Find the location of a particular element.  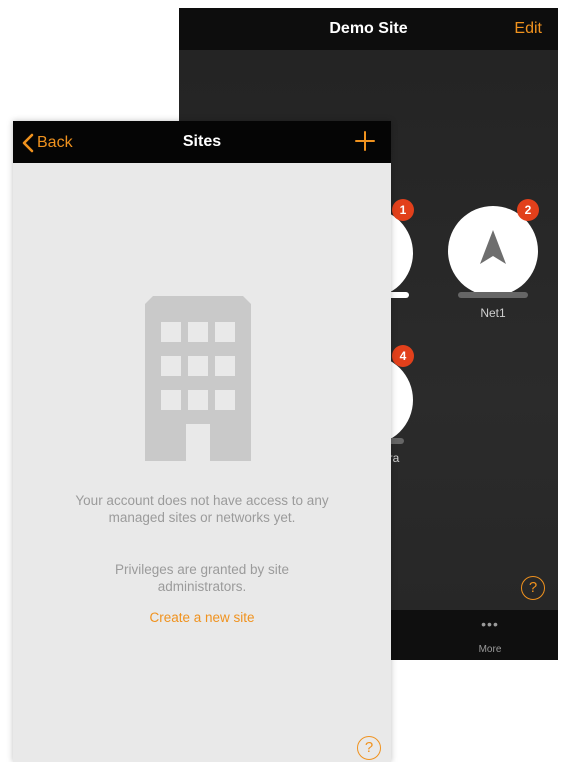

plus-icon is located at coordinates (365, 141).